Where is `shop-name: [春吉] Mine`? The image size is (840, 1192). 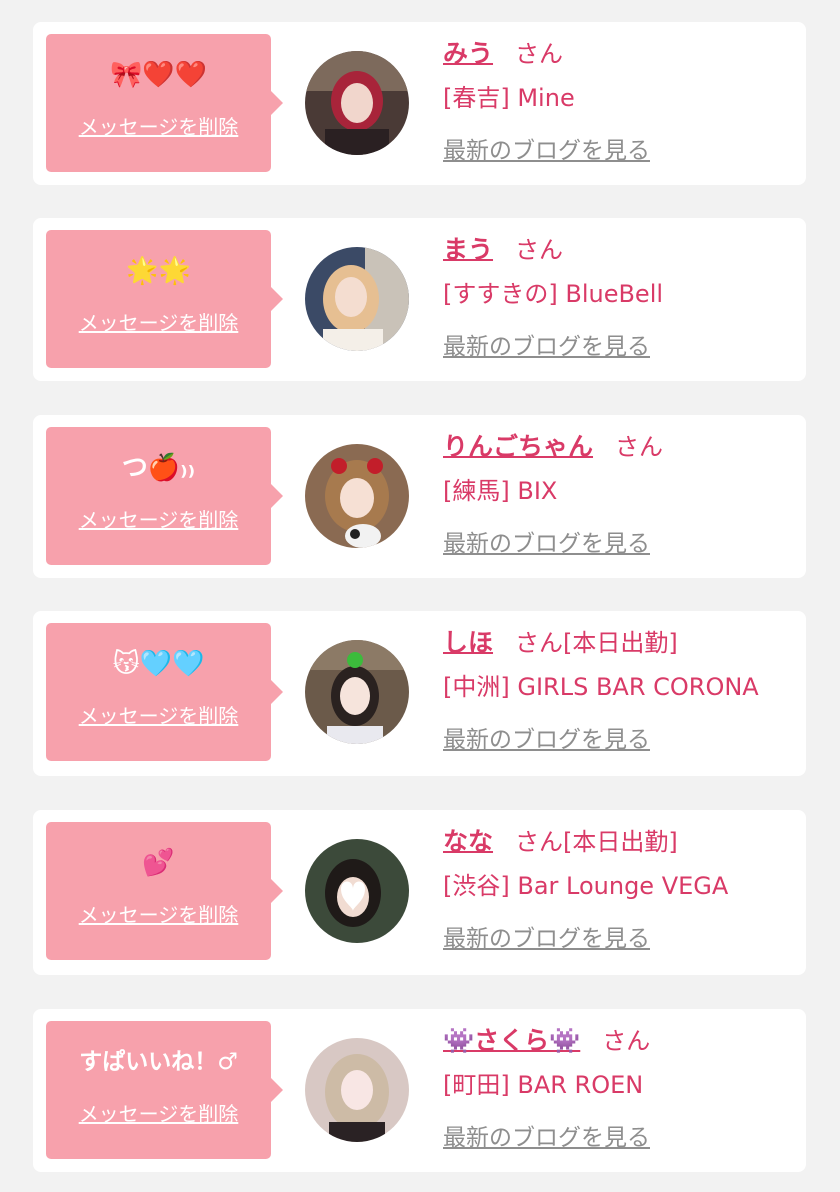 shop-name: [春吉] Mine is located at coordinates (509, 98).